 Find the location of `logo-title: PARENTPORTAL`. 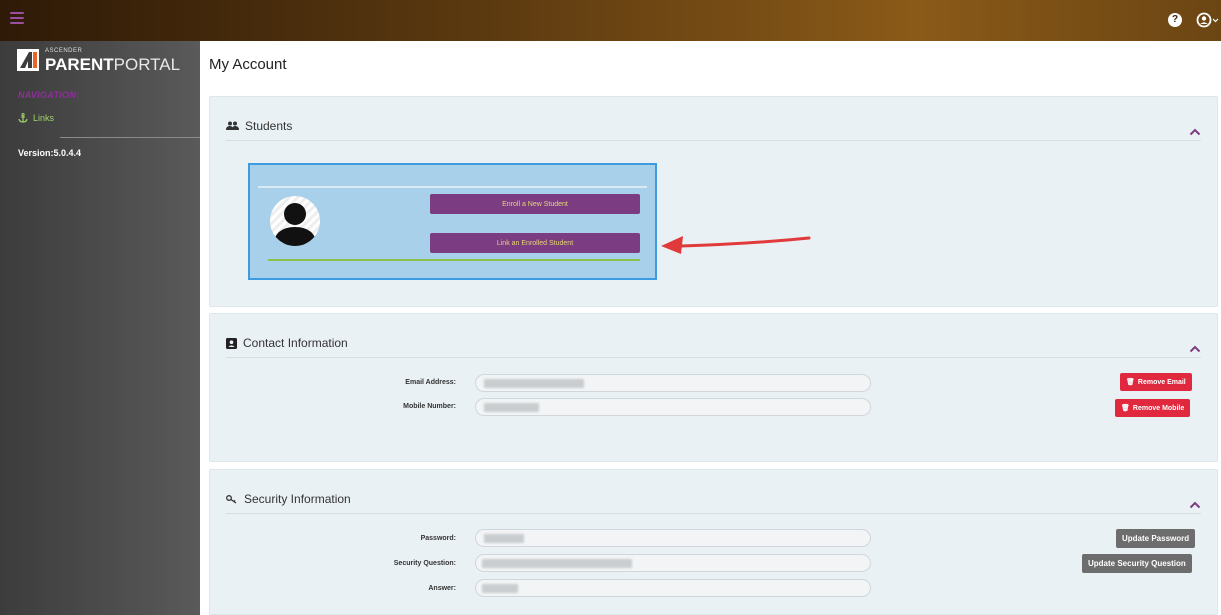

logo-title: PARENTPORTAL is located at coordinates (113, 64).